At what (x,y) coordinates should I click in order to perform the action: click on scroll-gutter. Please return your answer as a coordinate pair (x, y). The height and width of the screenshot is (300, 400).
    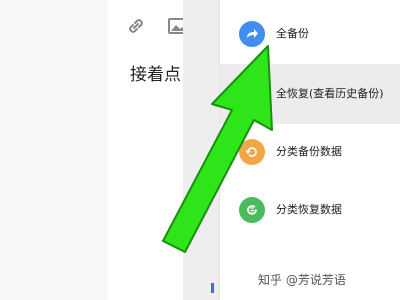
    Looking at the image, I should click on (201, 150).